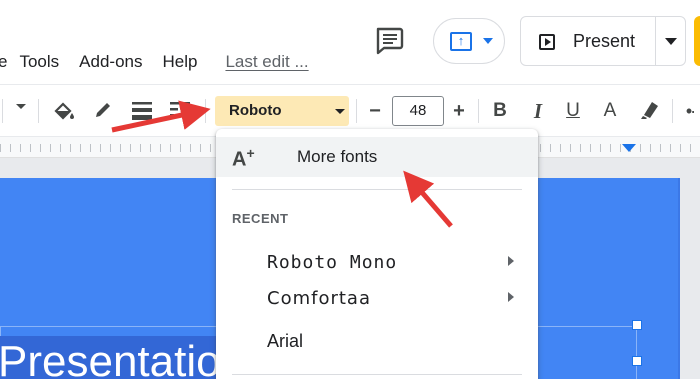  Describe the element at coordinates (337, 156) in the screenshot. I see `more-fonts-label: More fonts` at that location.